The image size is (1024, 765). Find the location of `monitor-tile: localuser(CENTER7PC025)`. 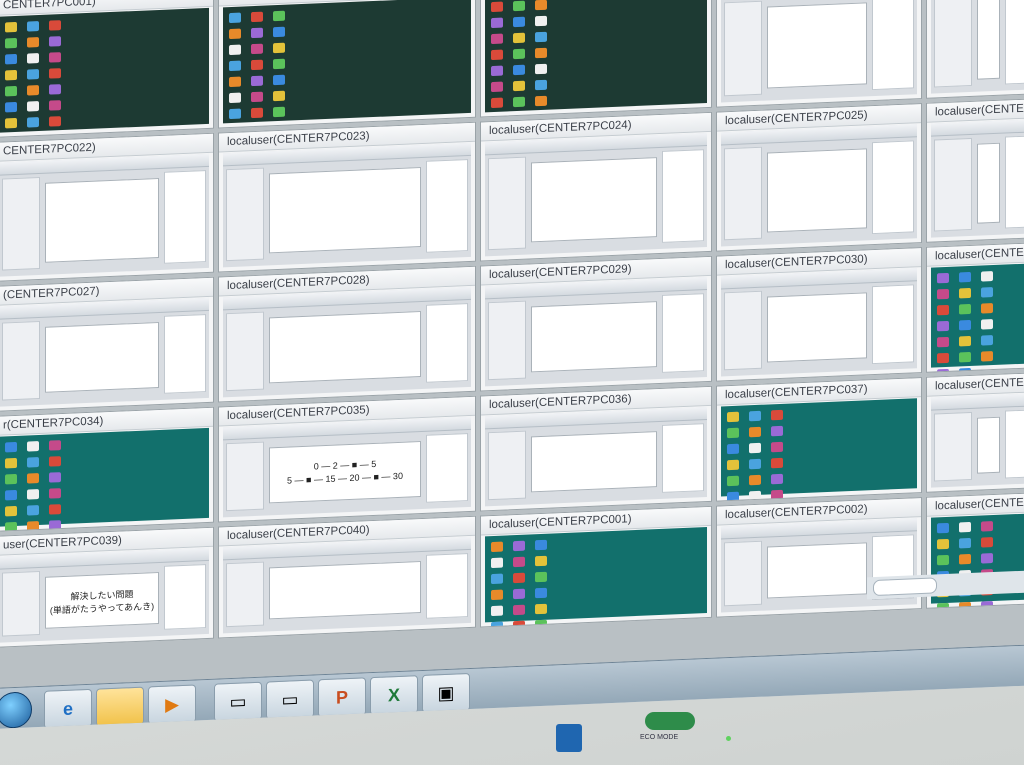

monitor-tile: localuser(CENTER7PC025) is located at coordinates (819, 177).